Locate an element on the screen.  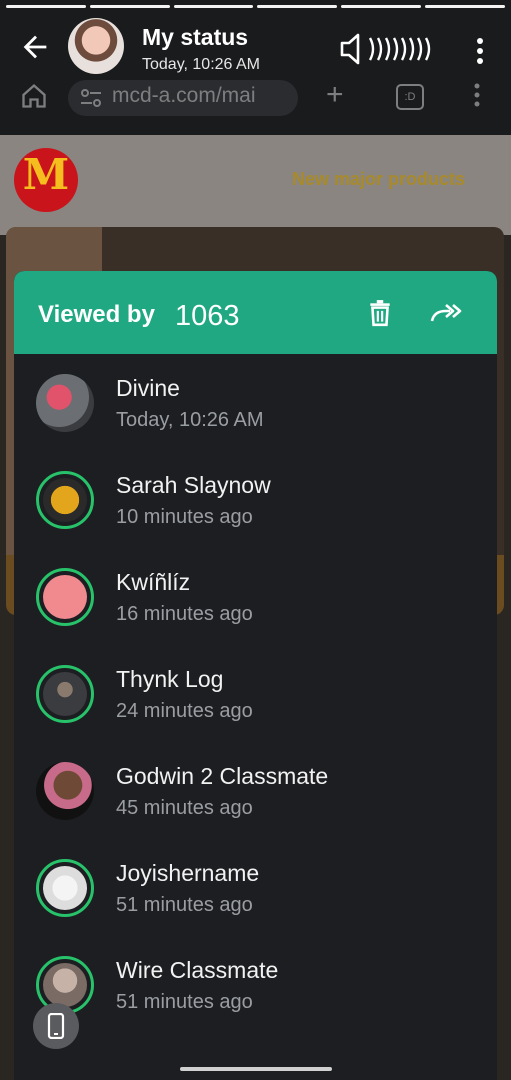
speaker-sound-icon is located at coordinates (390, 49).